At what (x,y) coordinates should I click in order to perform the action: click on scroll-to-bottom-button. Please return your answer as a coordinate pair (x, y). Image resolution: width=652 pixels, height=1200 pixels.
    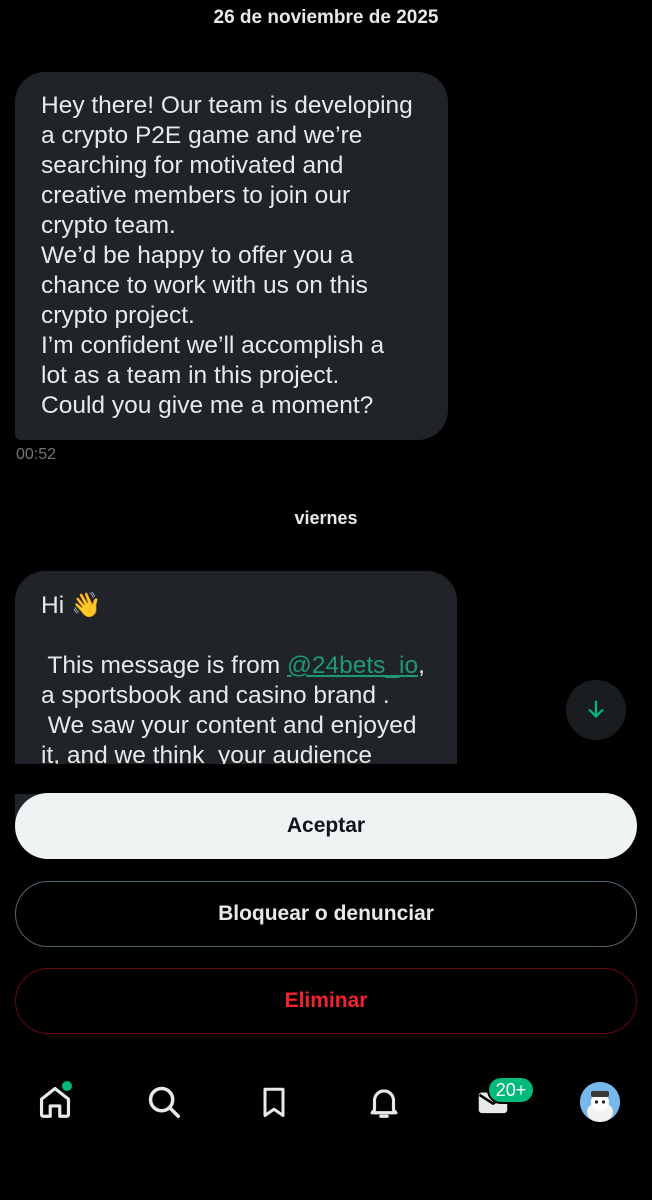
    Looking at the image, I should click on (596, 710).